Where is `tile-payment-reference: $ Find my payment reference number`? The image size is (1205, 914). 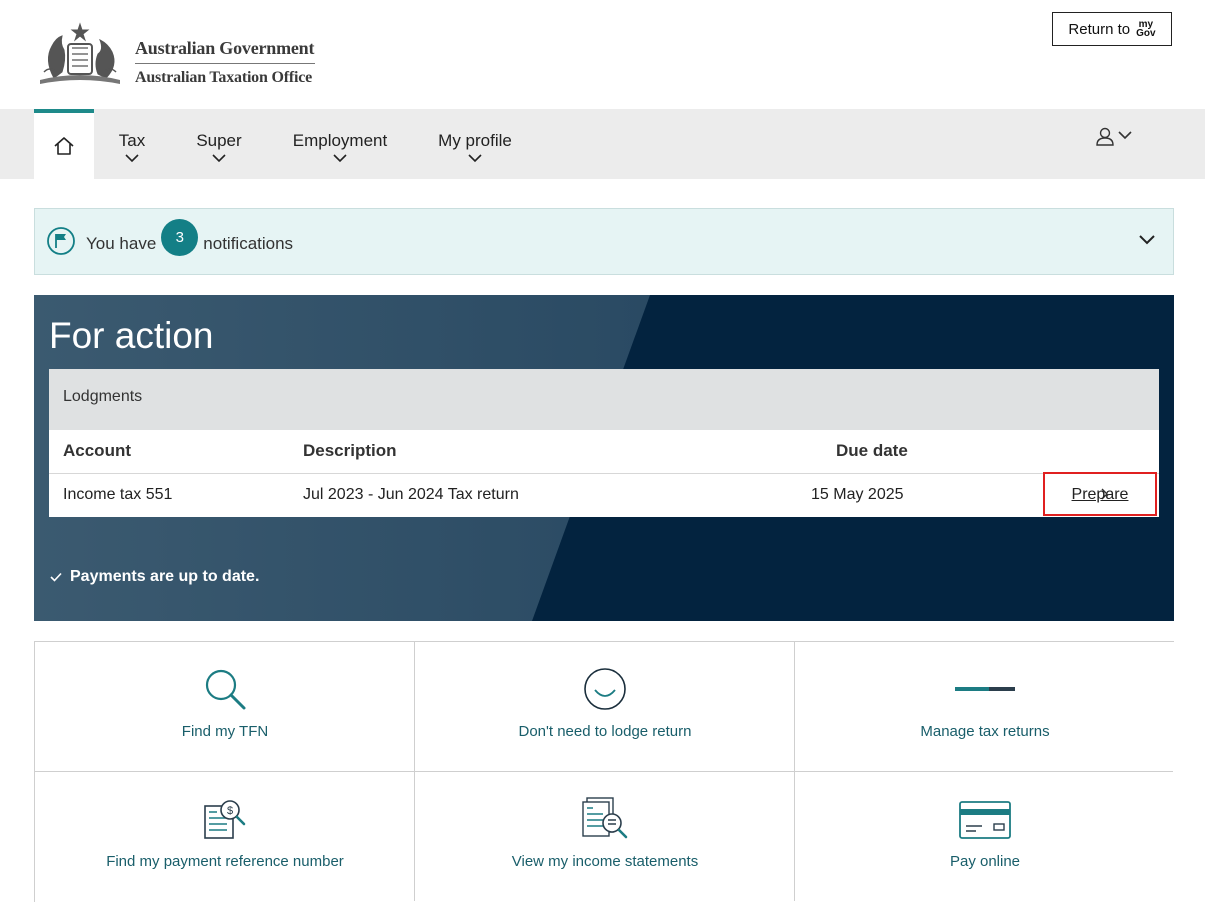 tile-payment-reference: $ Find my payment reference number is located at coordinates (225, 837).